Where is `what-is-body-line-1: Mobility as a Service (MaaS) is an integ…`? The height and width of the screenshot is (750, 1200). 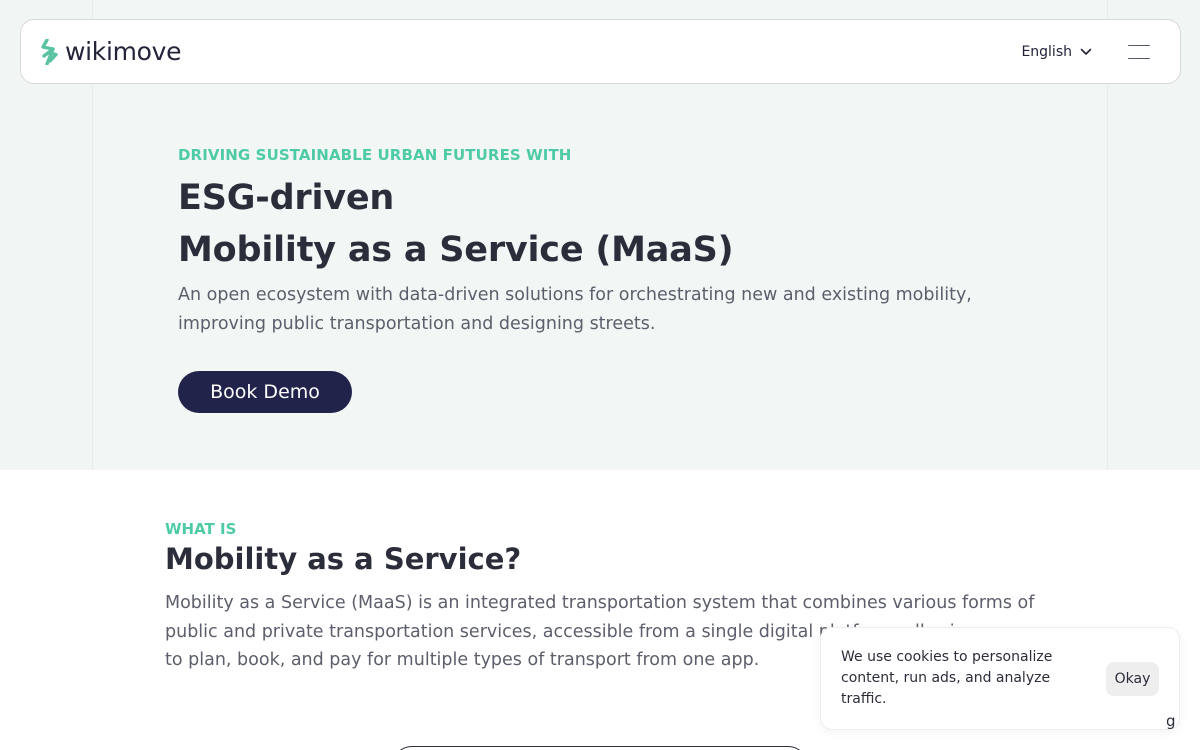
what-is-body-line-1: Mobility as a Service (MaaS) is an integ… is located at coordinates (600, 603).